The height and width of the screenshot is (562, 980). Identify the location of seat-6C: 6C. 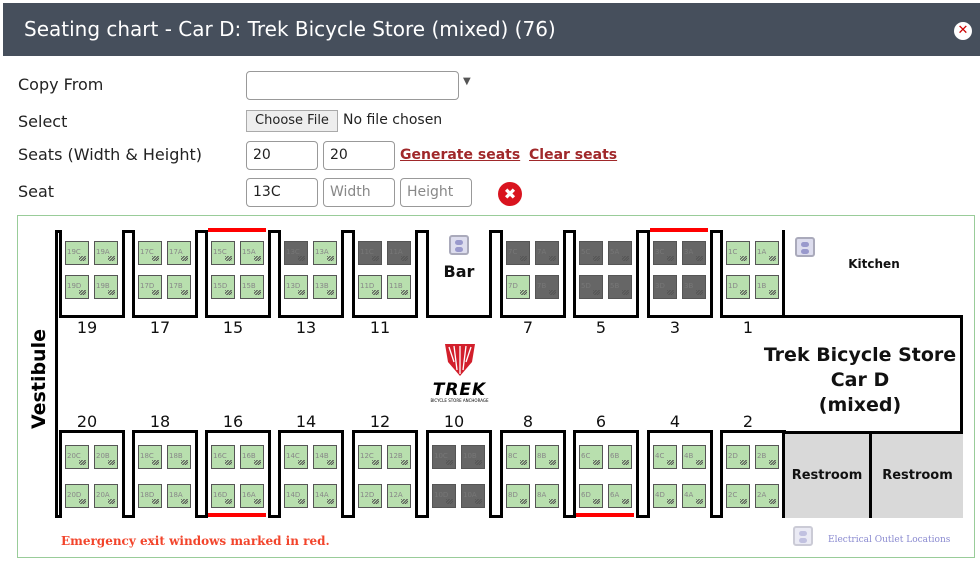
(591, 457).